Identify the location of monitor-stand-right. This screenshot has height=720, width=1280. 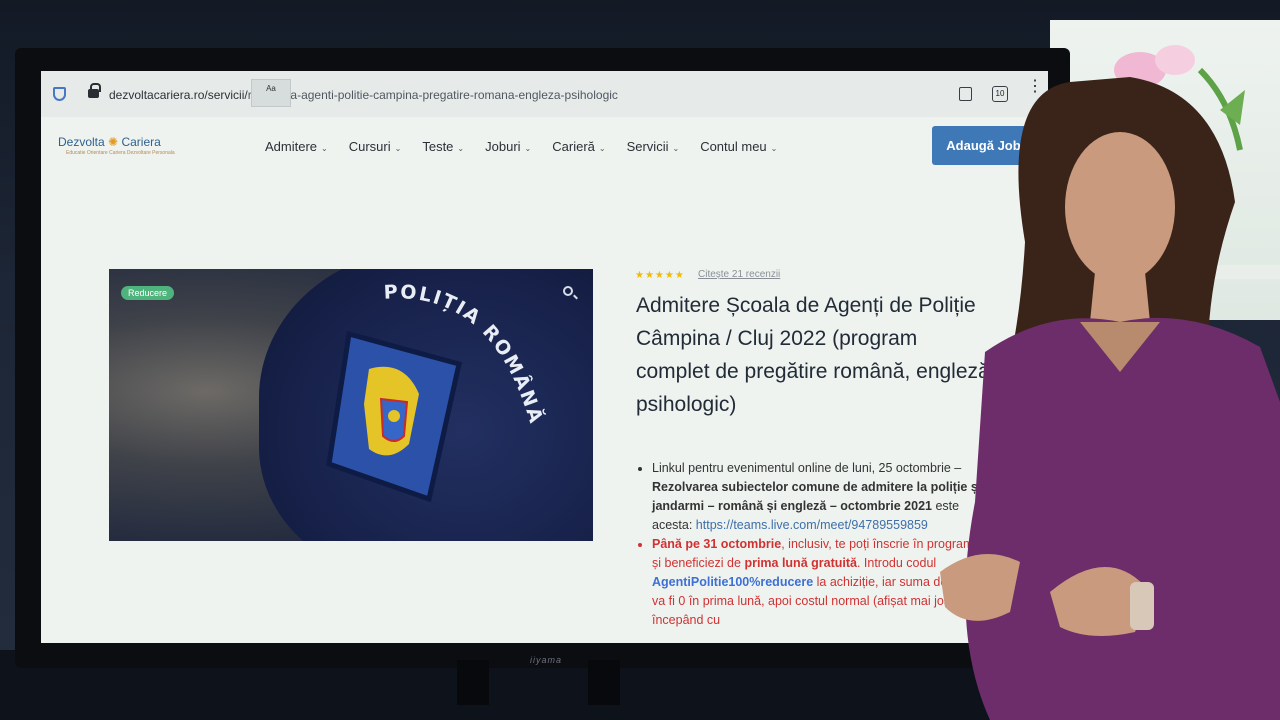
(604, 682).